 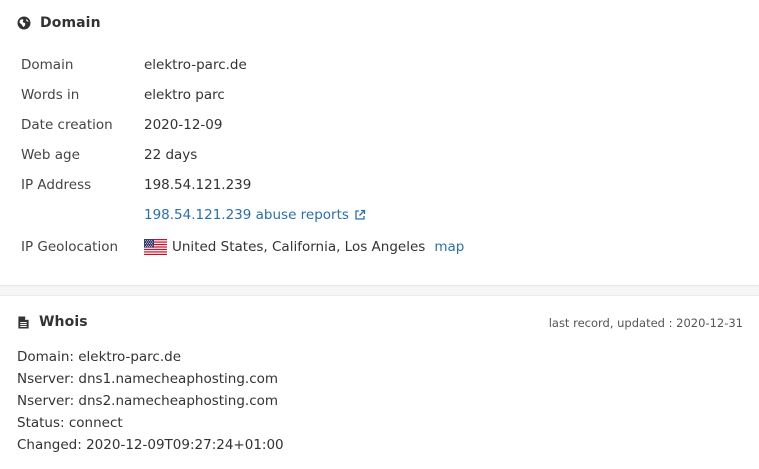 What do you see at coordinates (70, 423) in the screenshot?
I see `whois-line: Status: connect` at bounding box center [70, 423].